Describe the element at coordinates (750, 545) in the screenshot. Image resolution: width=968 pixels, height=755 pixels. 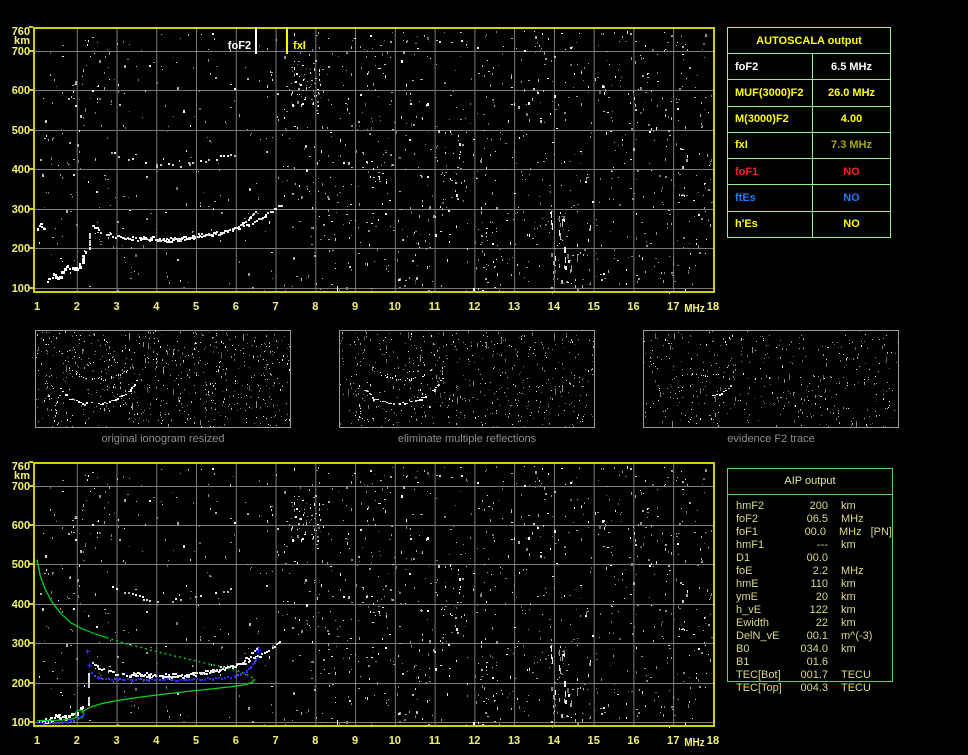
I see `aip-label: hmF1` at that location.